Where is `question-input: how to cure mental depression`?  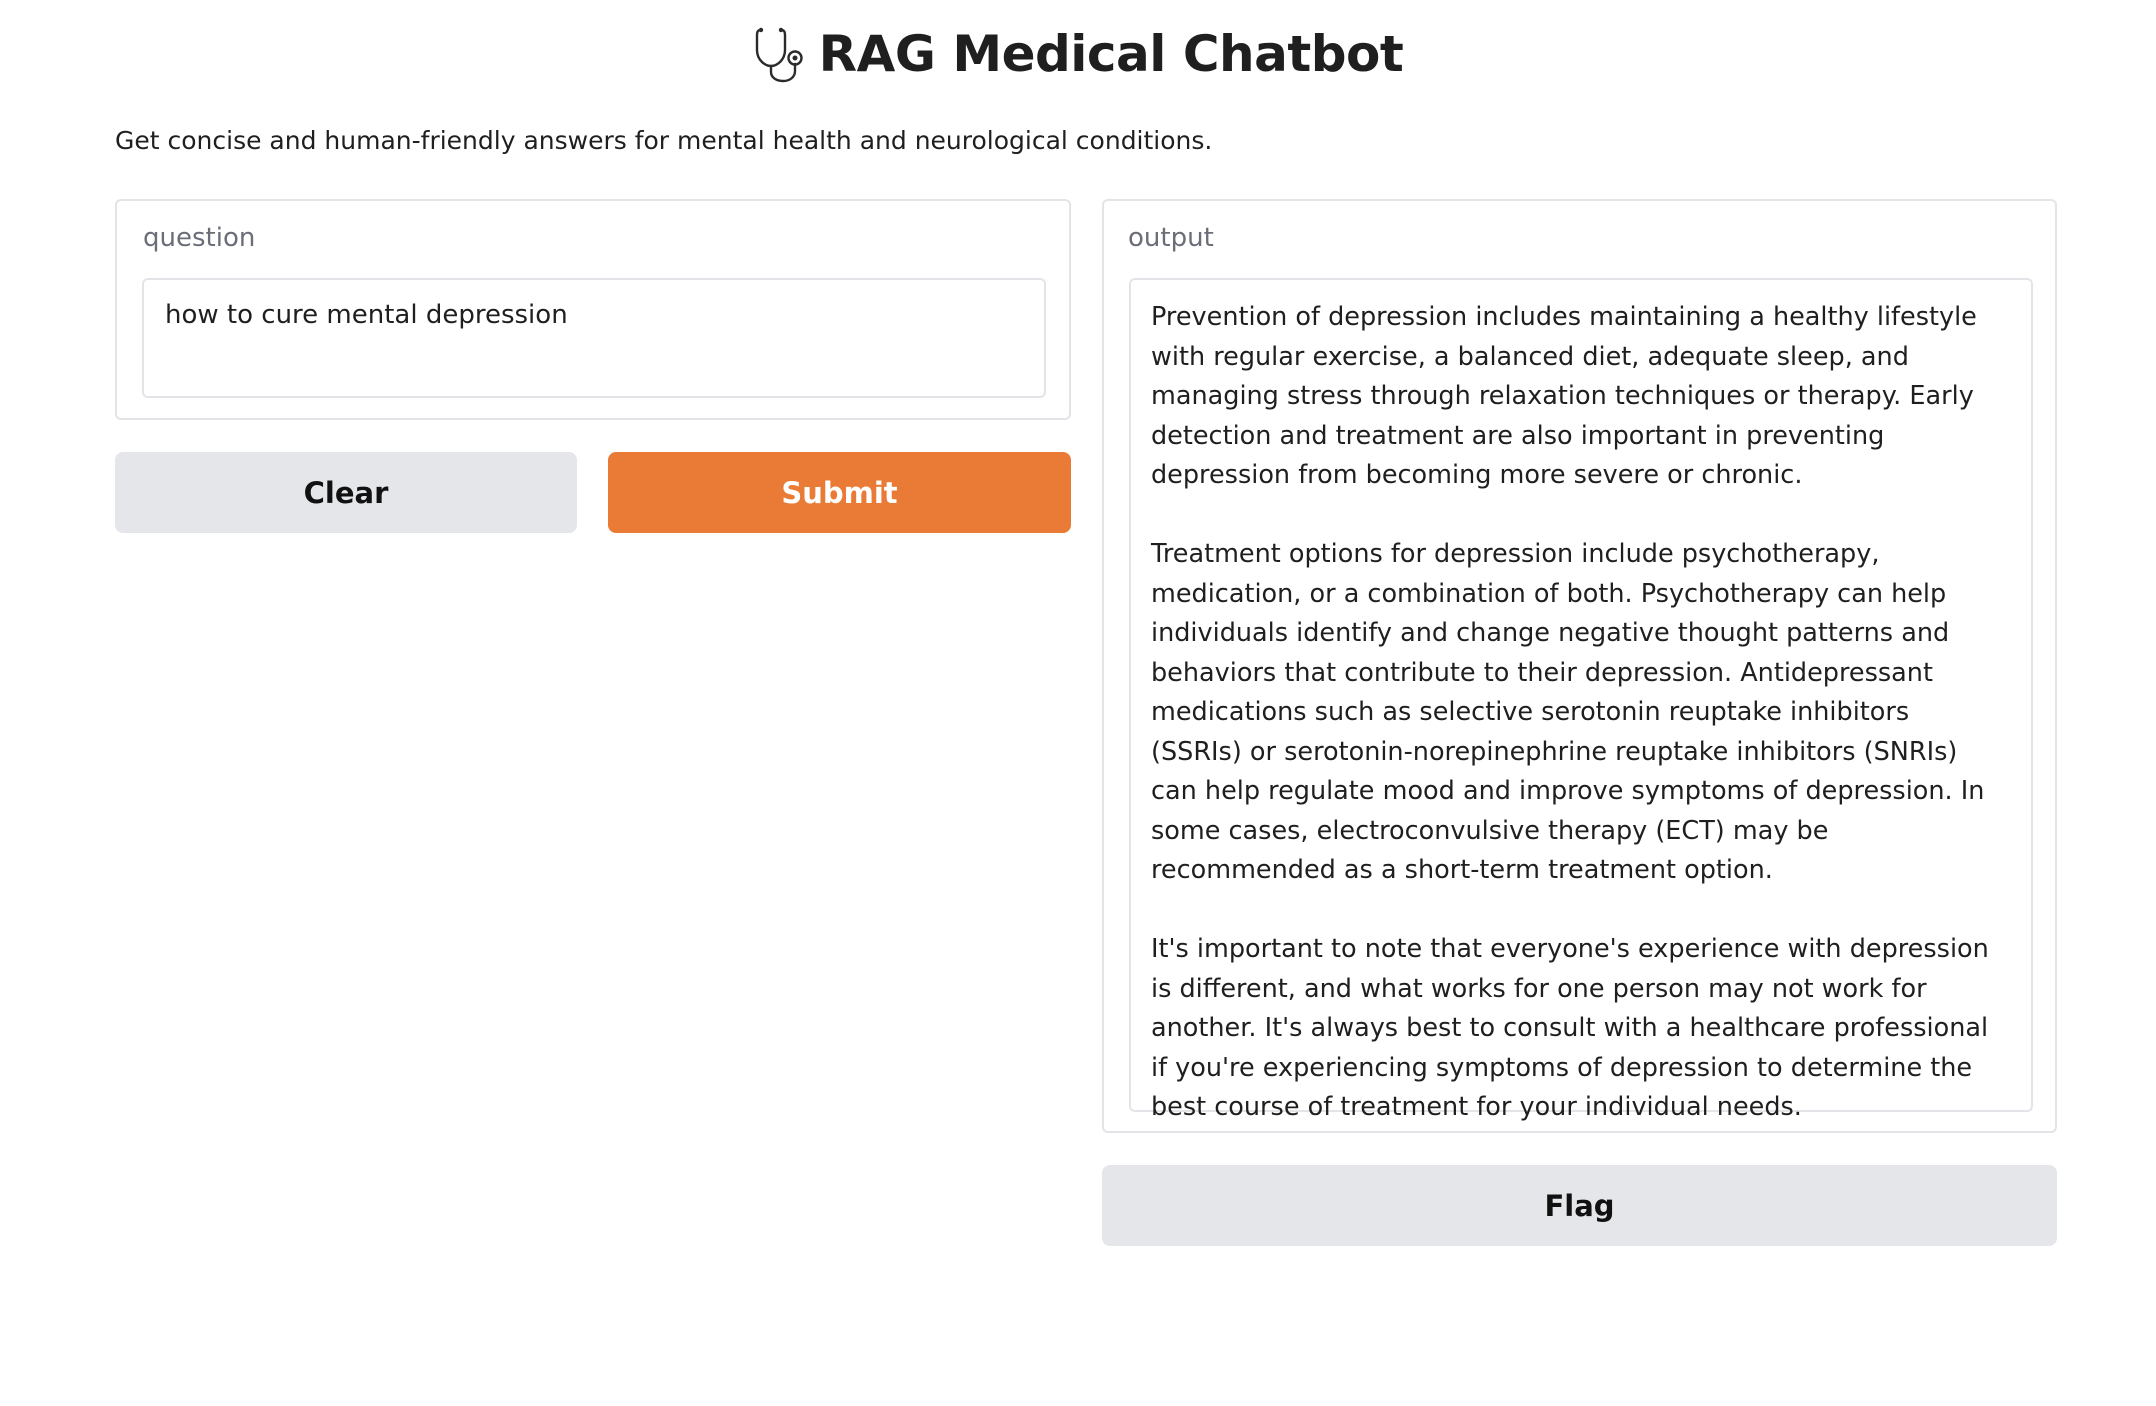
question-input: how to cure mental depression is located at coordinates (594, 338).